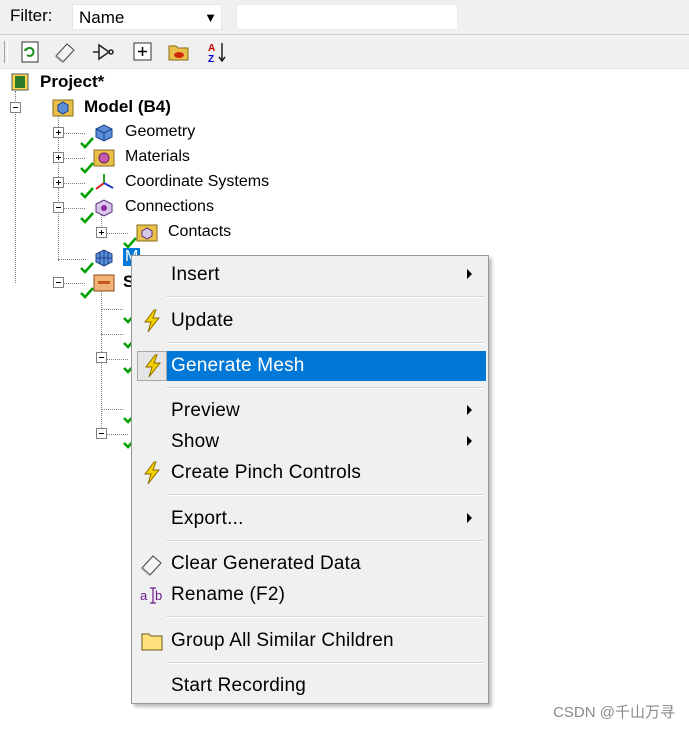  Describe the element at coordinates (195, 274) in the screenshot. I see `menu-item-label: Insert` at that location.